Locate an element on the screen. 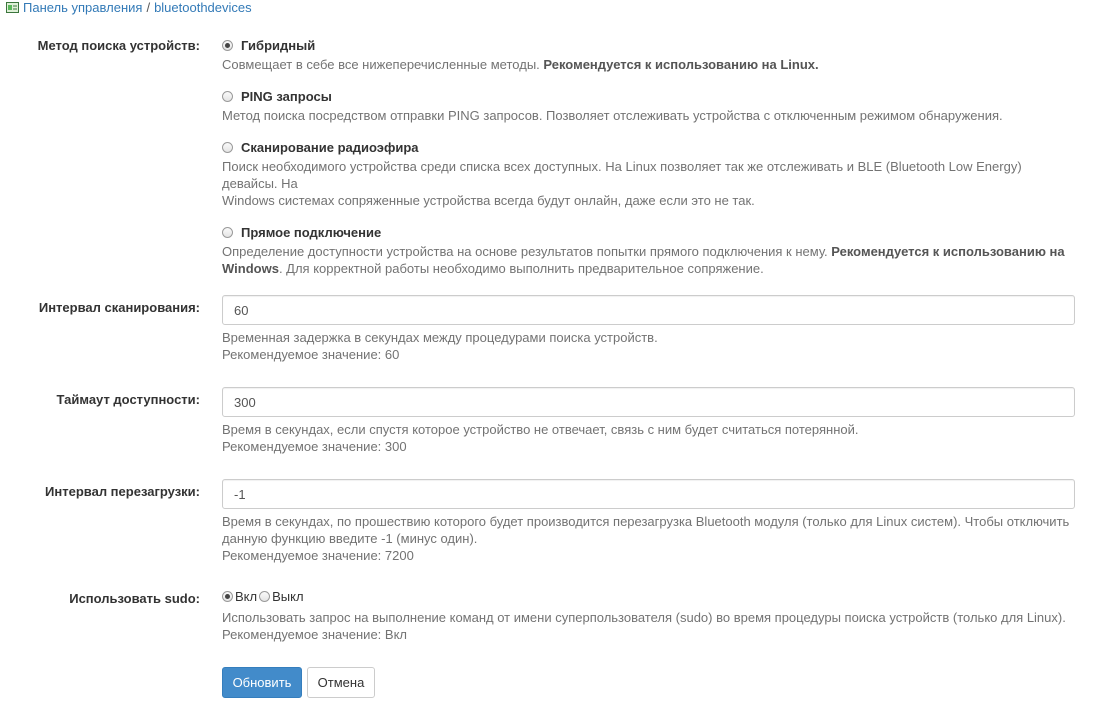  sudo-on-label: Вкл is located at coordinates (246, 596).